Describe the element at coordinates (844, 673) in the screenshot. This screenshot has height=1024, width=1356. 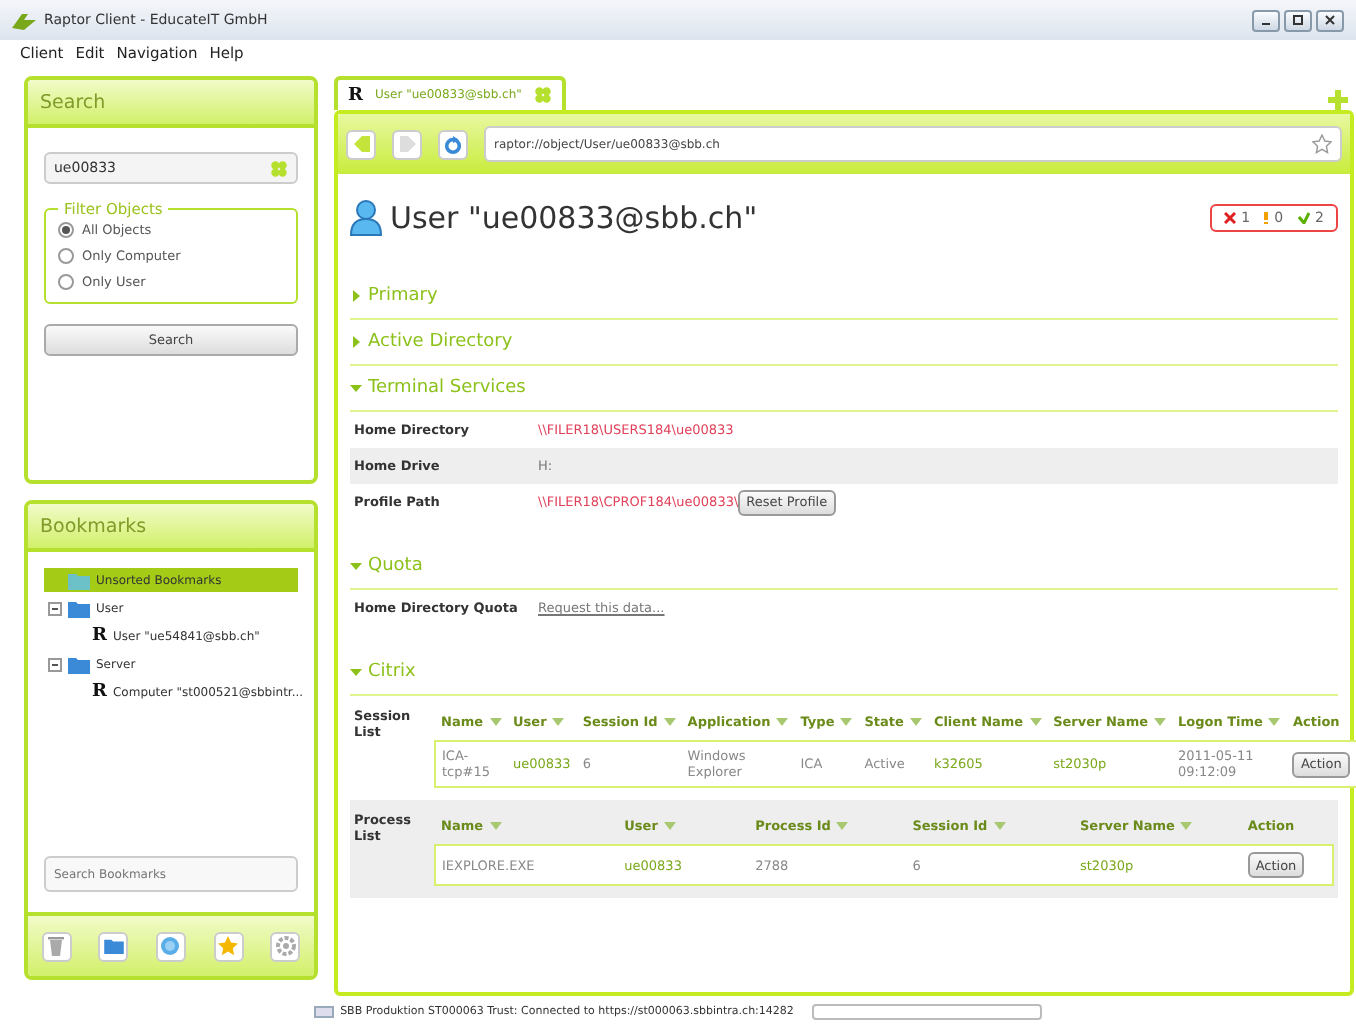
I see `section-header: Citrix` at that location.